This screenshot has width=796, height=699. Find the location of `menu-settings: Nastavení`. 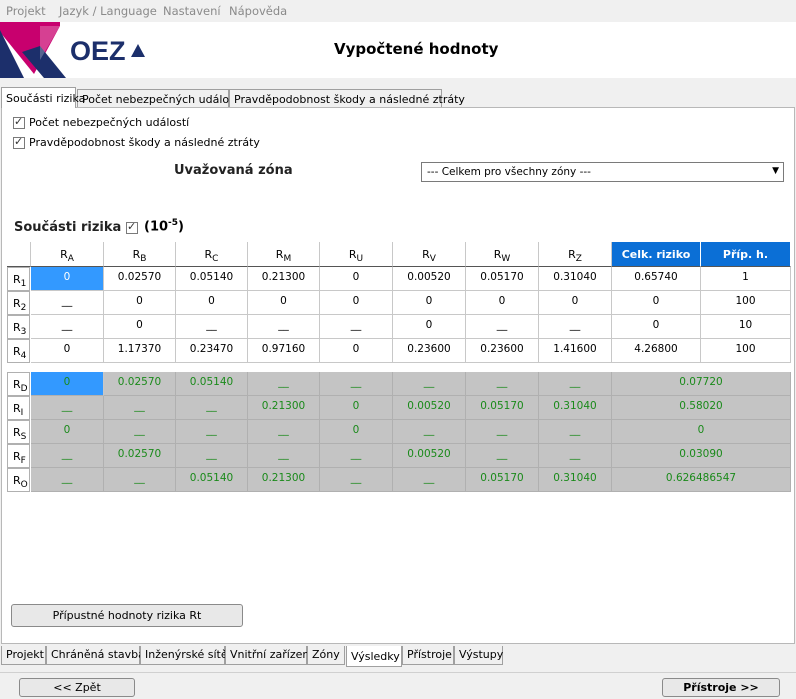

menu-settings: Nastavení is located at coordinates (192, 11).